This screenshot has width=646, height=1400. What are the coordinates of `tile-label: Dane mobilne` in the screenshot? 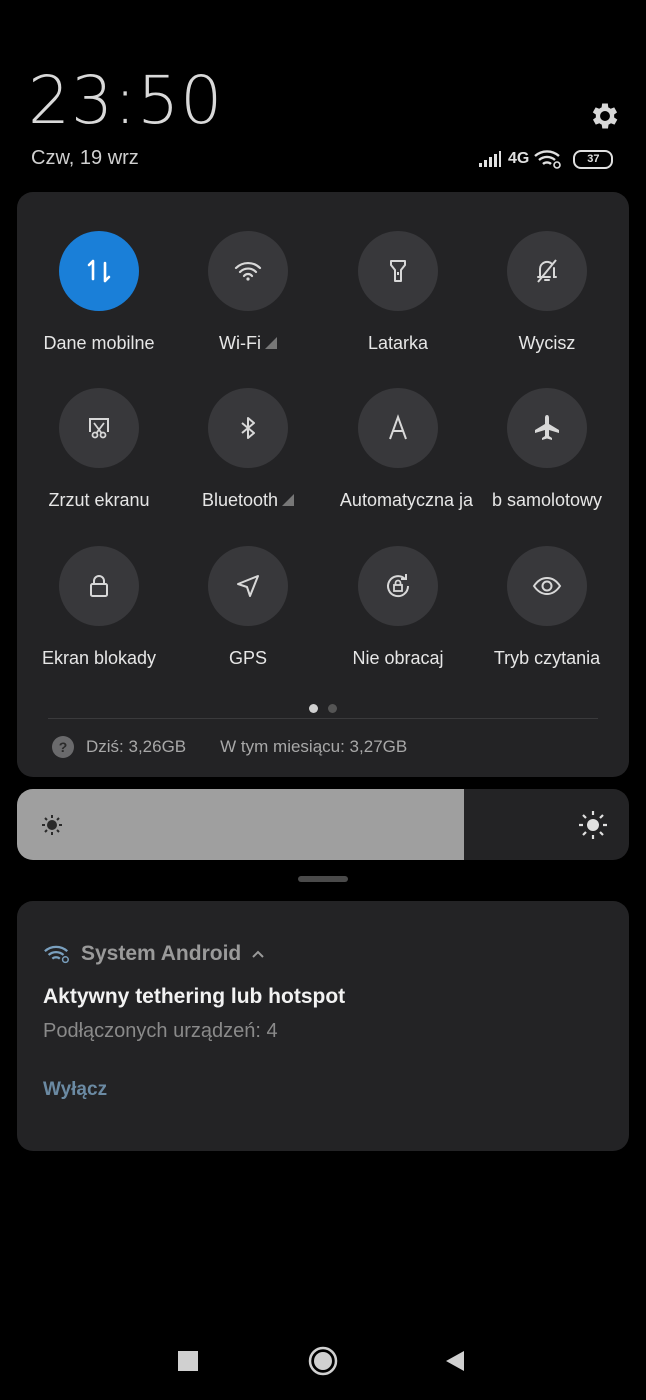 It's located at (99, 343).